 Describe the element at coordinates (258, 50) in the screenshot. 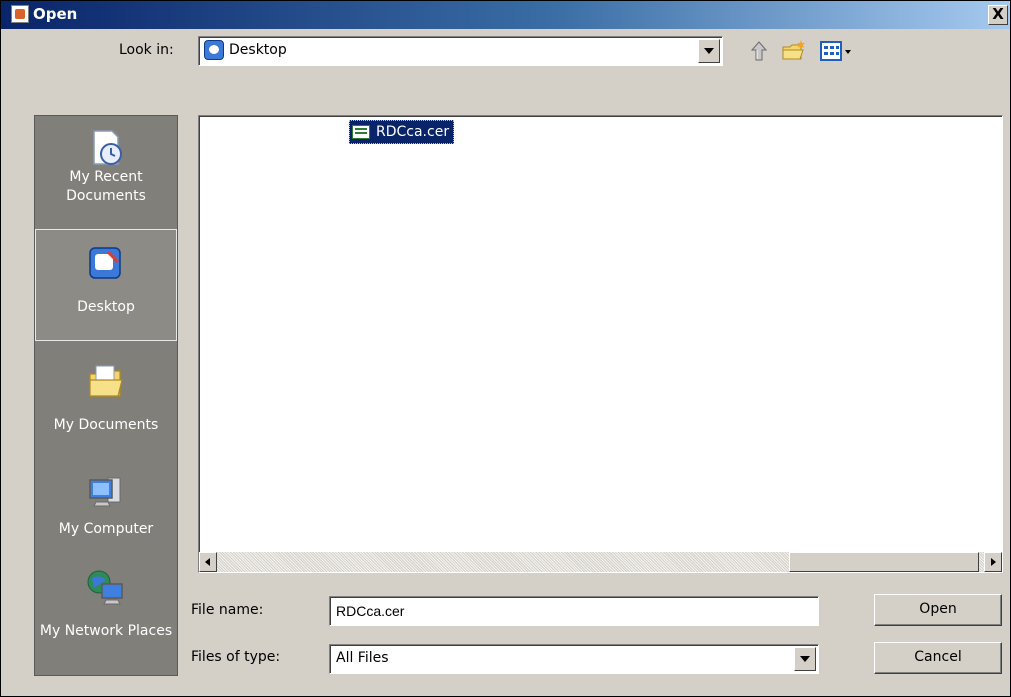

I see `look-in-value: Desktop` at that location.